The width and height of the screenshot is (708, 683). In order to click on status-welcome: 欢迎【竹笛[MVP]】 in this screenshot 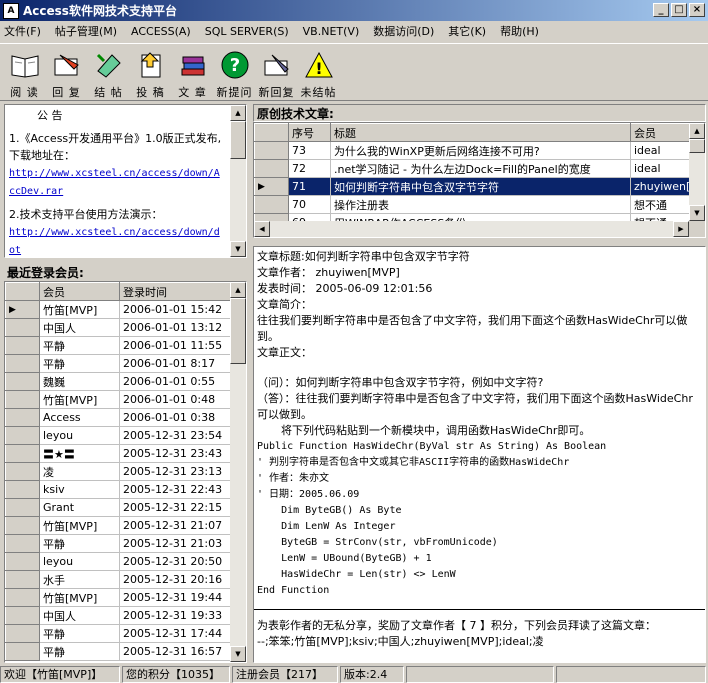, I will do `click(60, 674)`.